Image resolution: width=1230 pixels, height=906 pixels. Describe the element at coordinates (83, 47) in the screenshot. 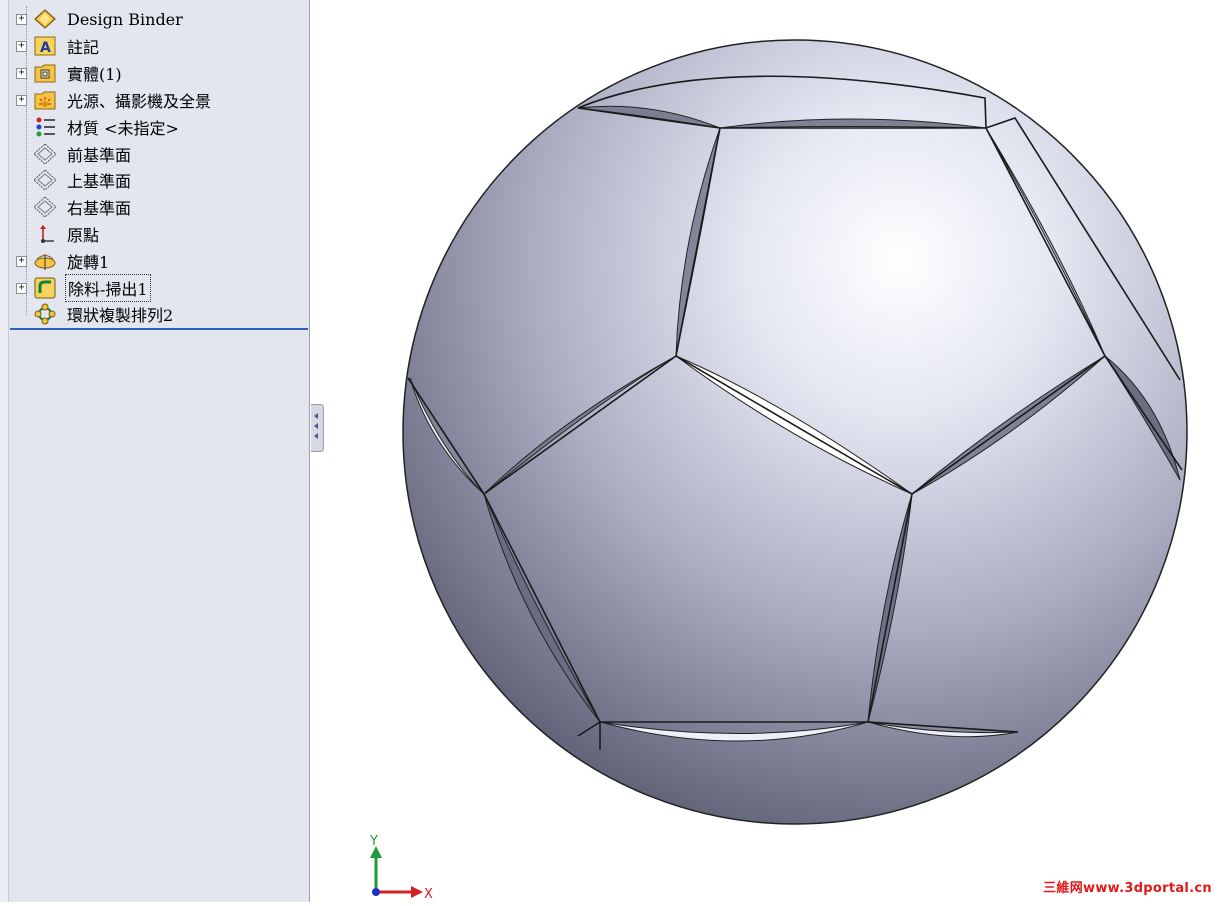

I see `tree-item-label: 註記` at that location.